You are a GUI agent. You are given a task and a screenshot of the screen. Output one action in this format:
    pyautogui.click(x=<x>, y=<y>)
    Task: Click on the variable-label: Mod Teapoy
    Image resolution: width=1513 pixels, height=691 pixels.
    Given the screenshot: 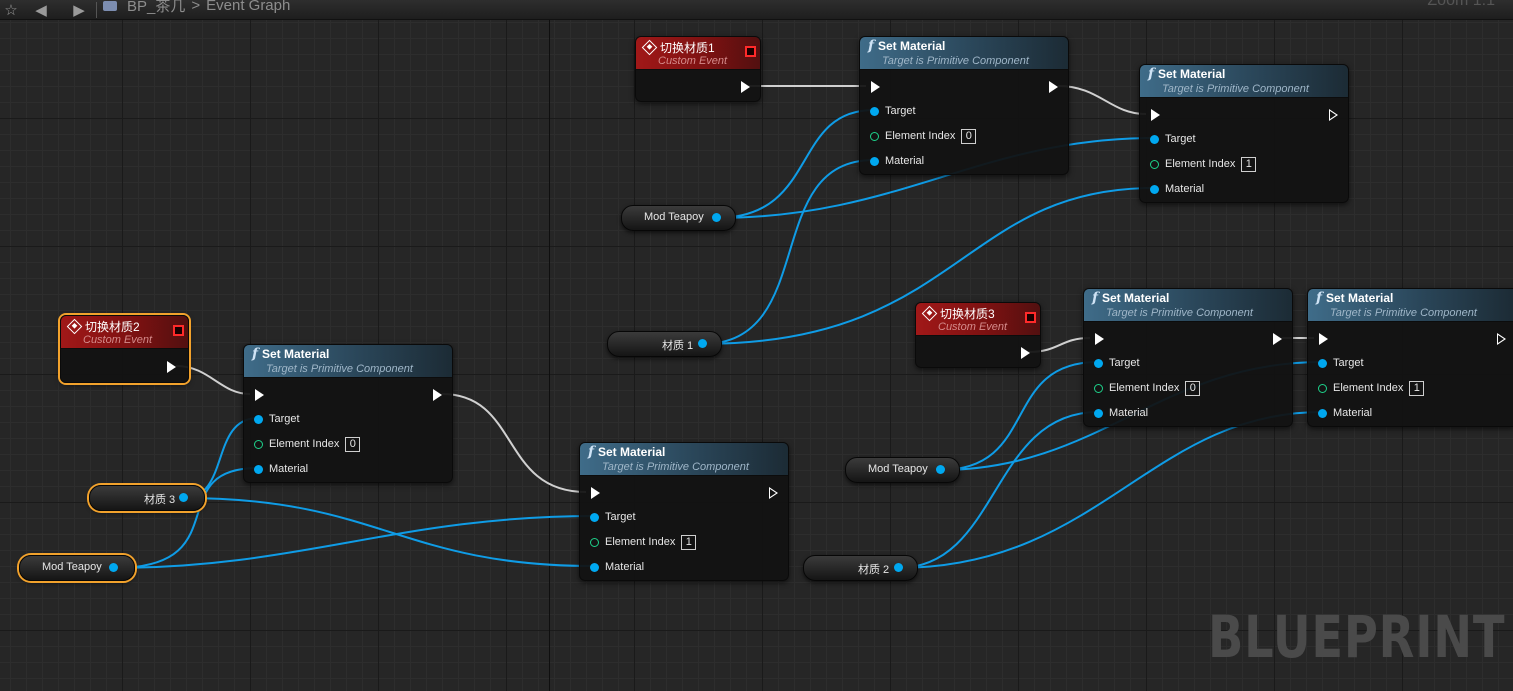 What is the action you would take?
    pyautogui.click(x=674, y=217)
    